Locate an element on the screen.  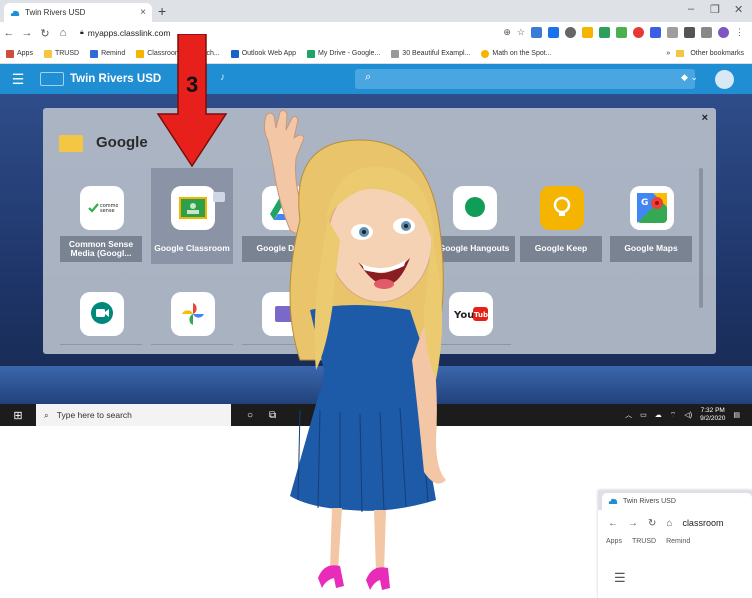
google-photos-icon is located at coordinates (193, 314).